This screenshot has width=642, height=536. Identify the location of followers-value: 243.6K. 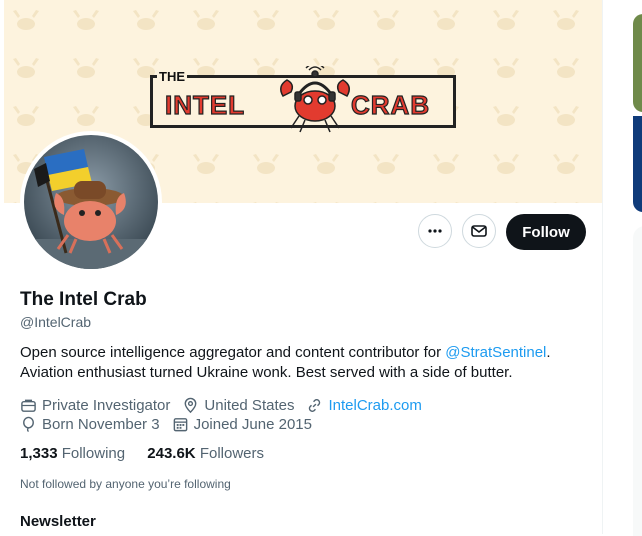
(171, 453).